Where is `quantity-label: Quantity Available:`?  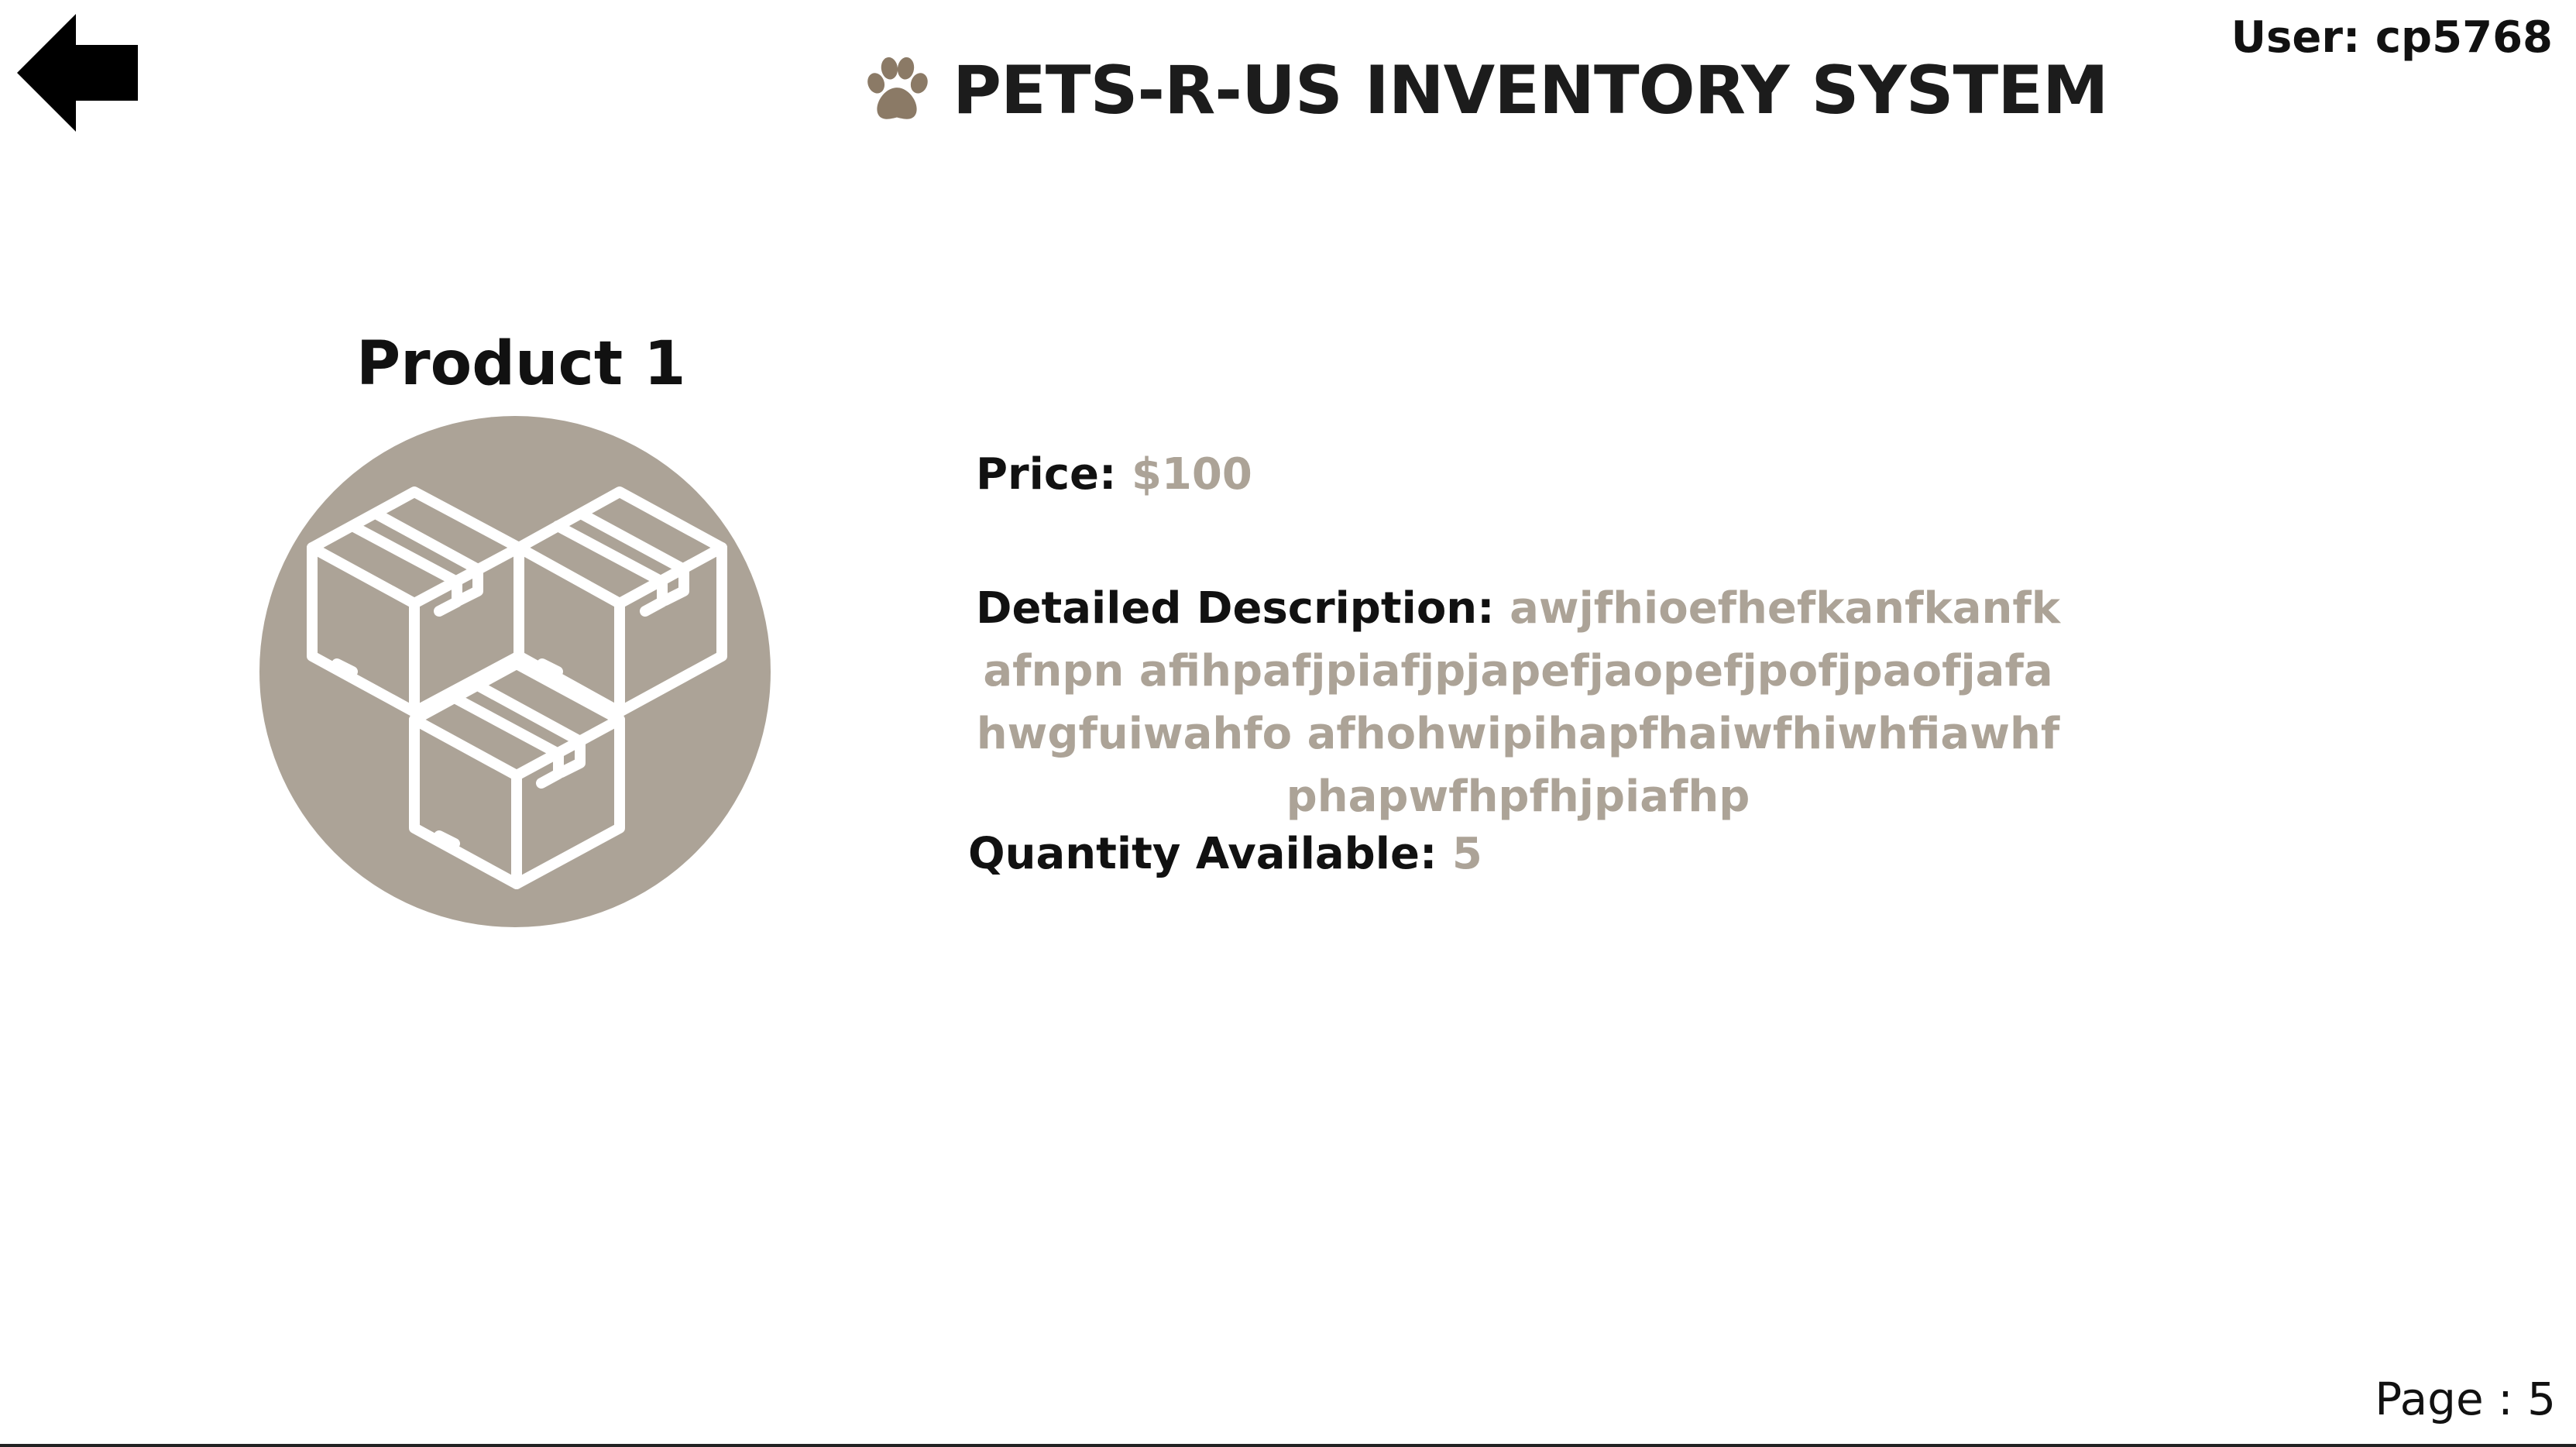 quantity-label: Quantity Available: is located at coordinates (1202, 854).